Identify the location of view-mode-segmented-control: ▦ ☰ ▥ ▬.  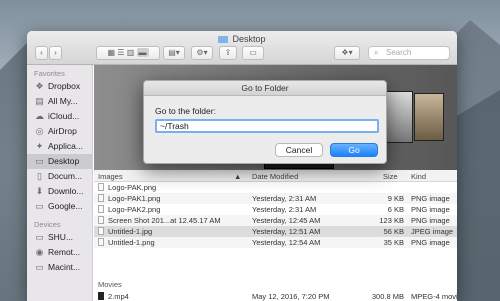
(128, 53).